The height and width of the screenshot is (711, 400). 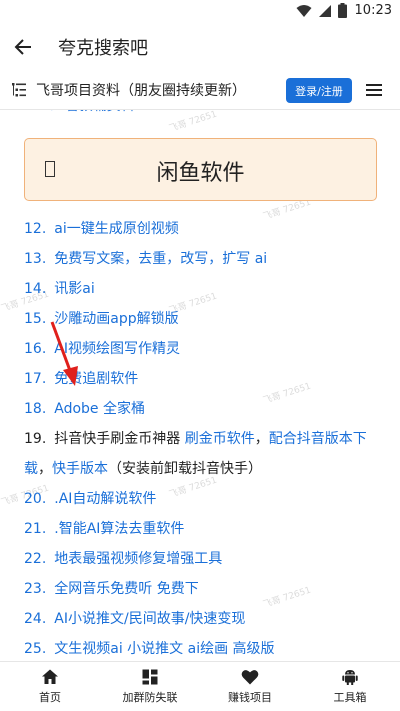 I want to click on list-item: 20. .AI自动解说软件, so click(x=201, y=499).